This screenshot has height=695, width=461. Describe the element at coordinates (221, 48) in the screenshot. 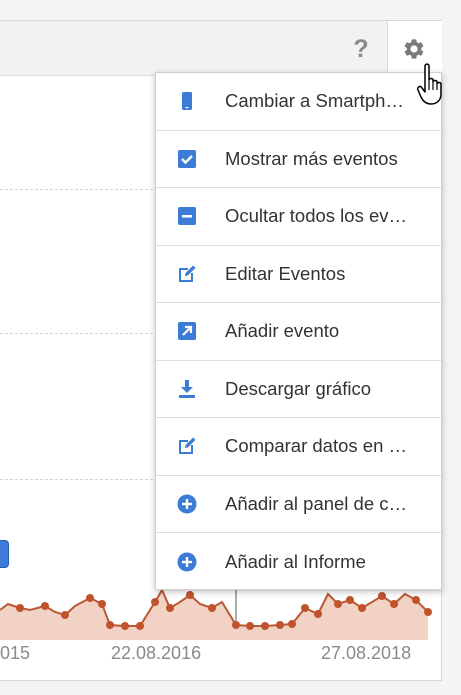

I see `chart-toolbar: ?` at that location.